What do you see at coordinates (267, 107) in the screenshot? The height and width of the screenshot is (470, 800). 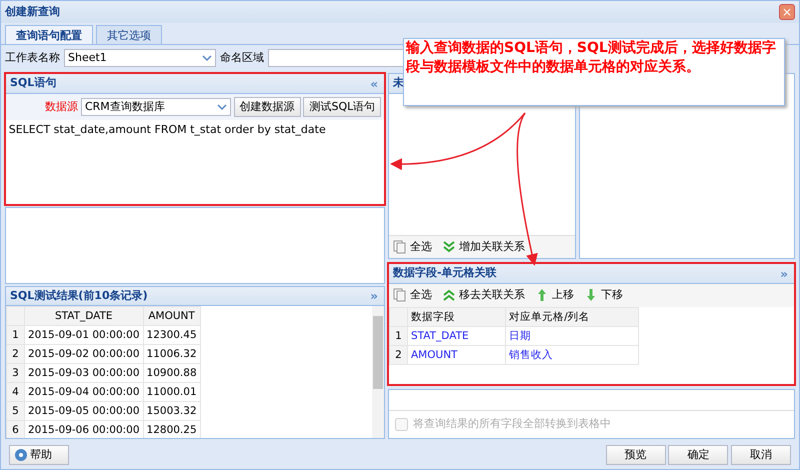 I see `toolbar-button: 创建数据源` at bounding box center [267, 107].